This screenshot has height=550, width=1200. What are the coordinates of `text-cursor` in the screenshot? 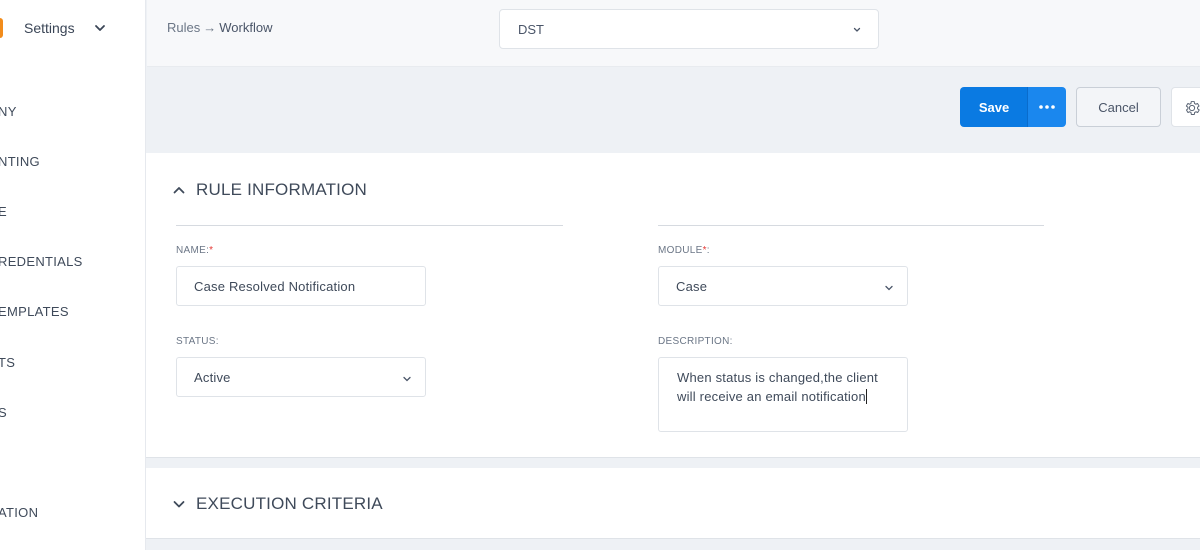 It's located at (866, 396).